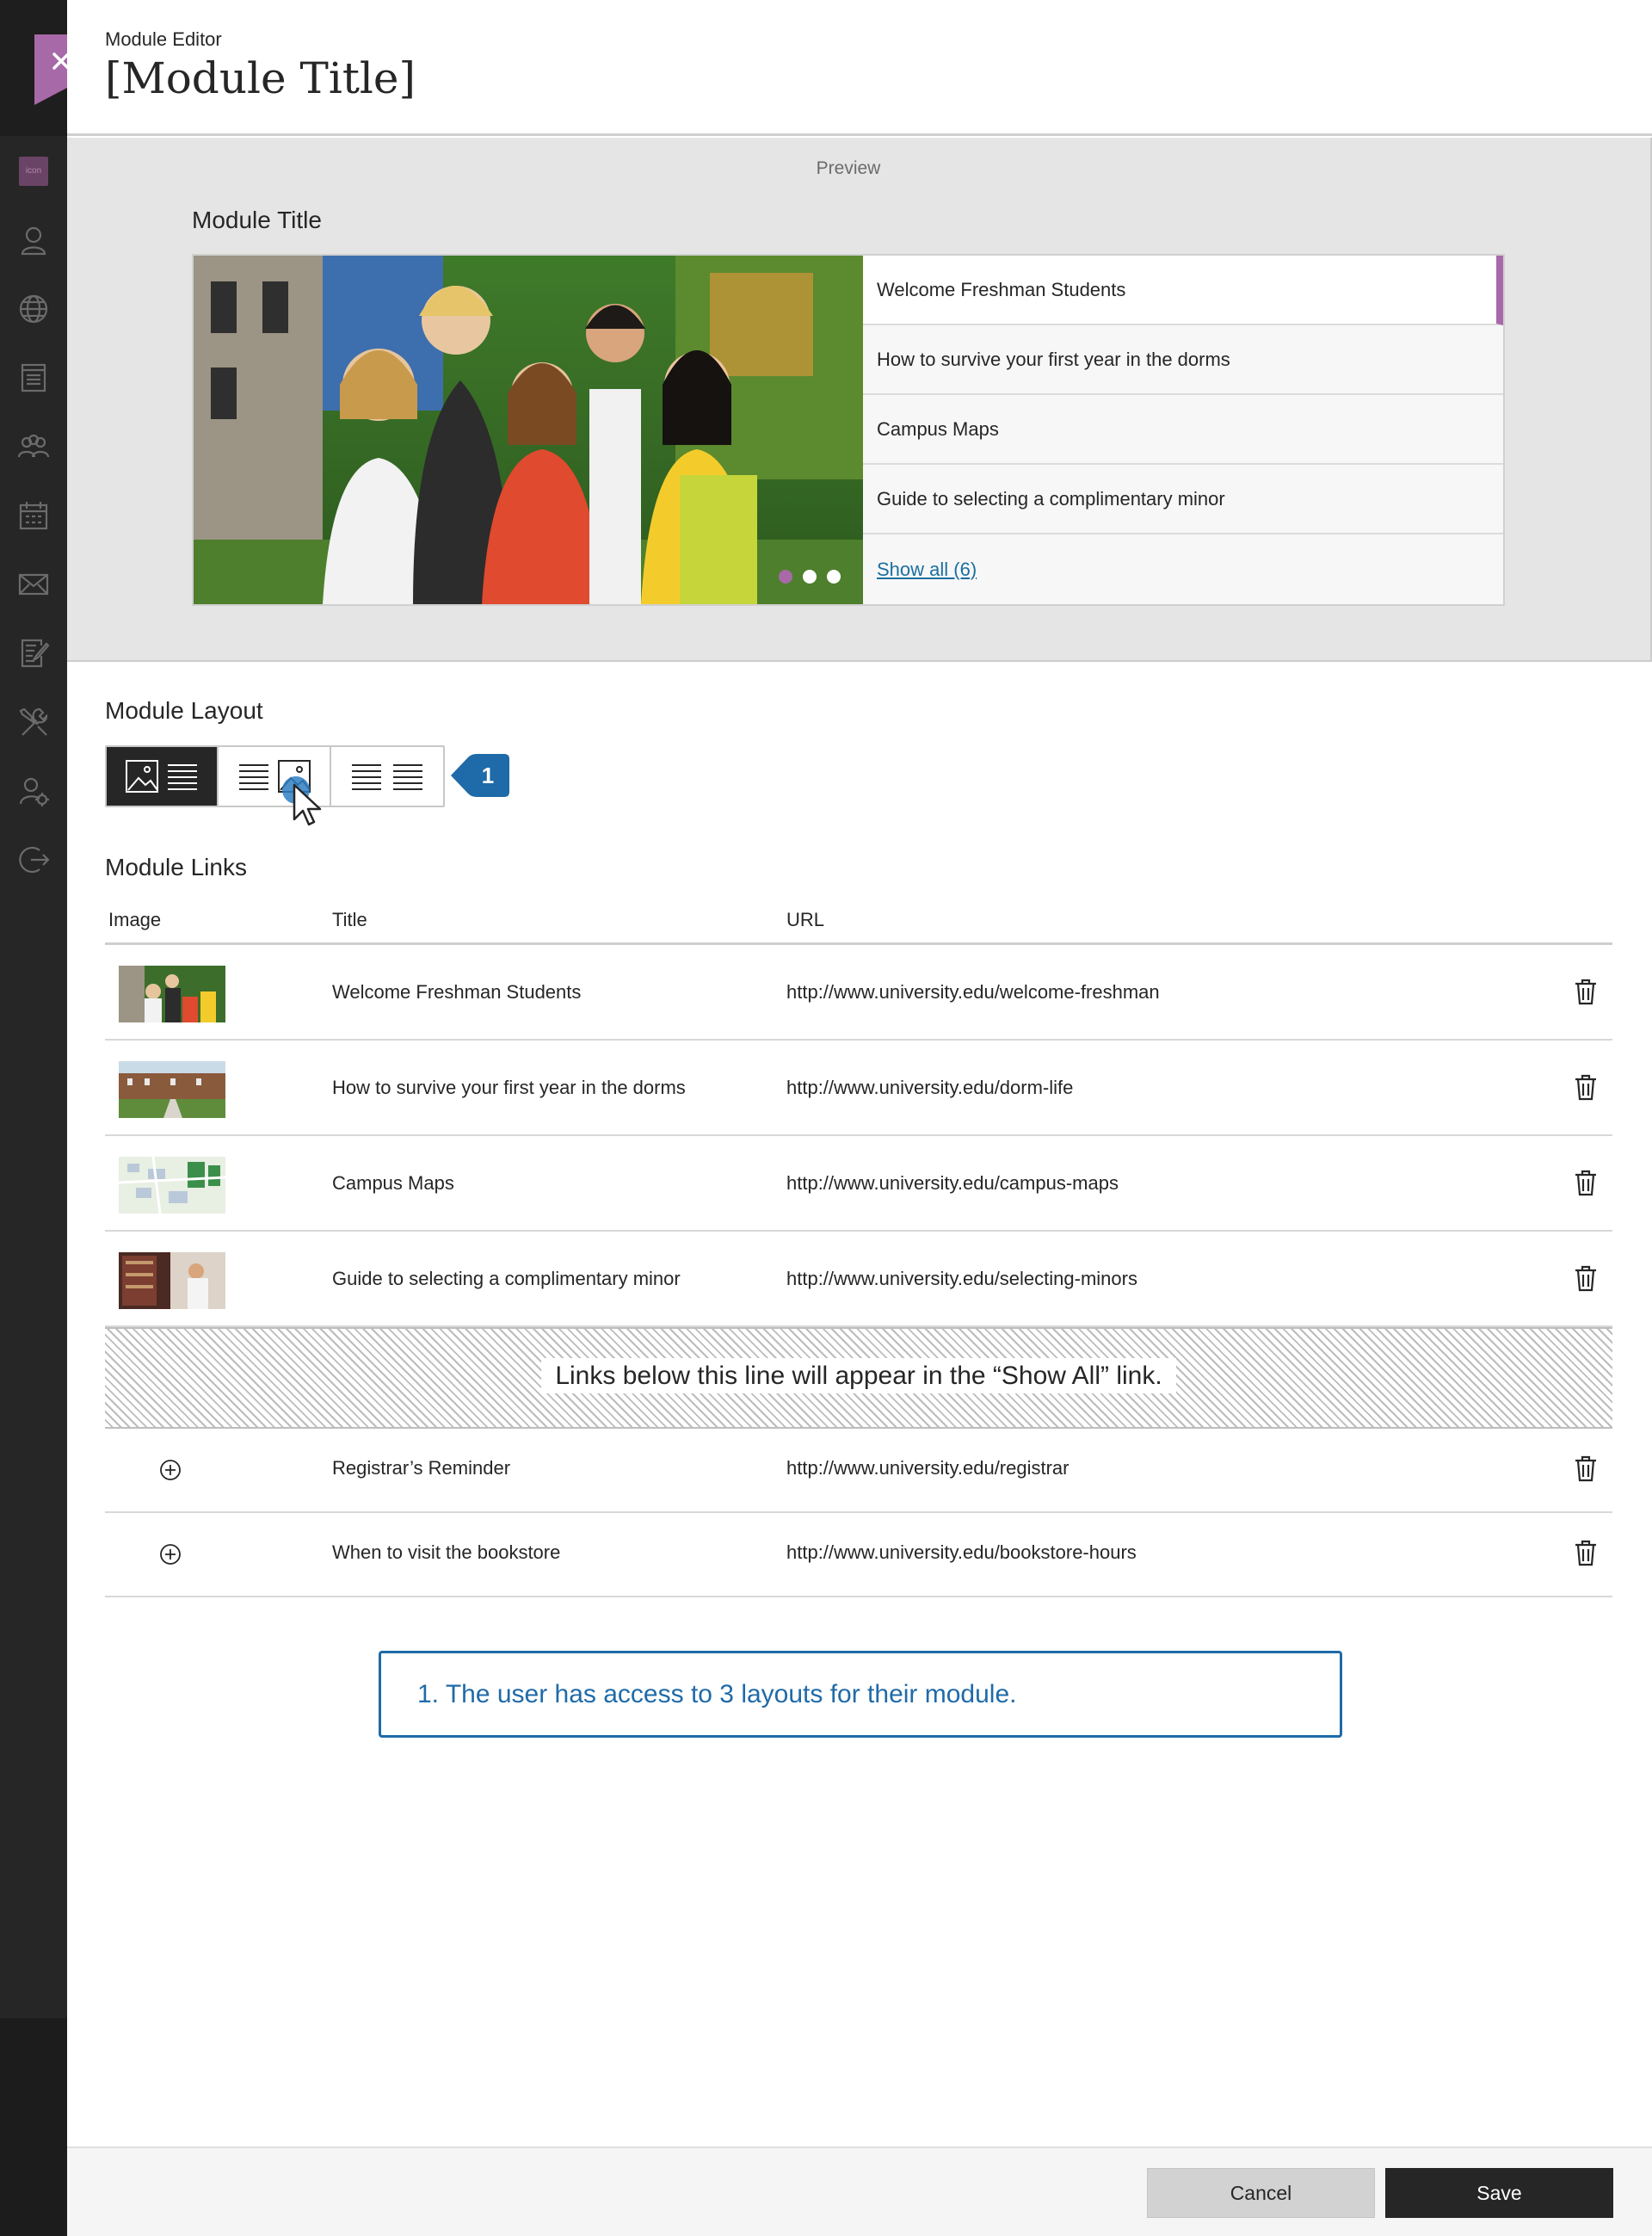 This screenshot has height=2236, width=1652. Describe the element at coordinates (176, 867) in the screenshot. I see `module-links-title: Module Links` at that location.